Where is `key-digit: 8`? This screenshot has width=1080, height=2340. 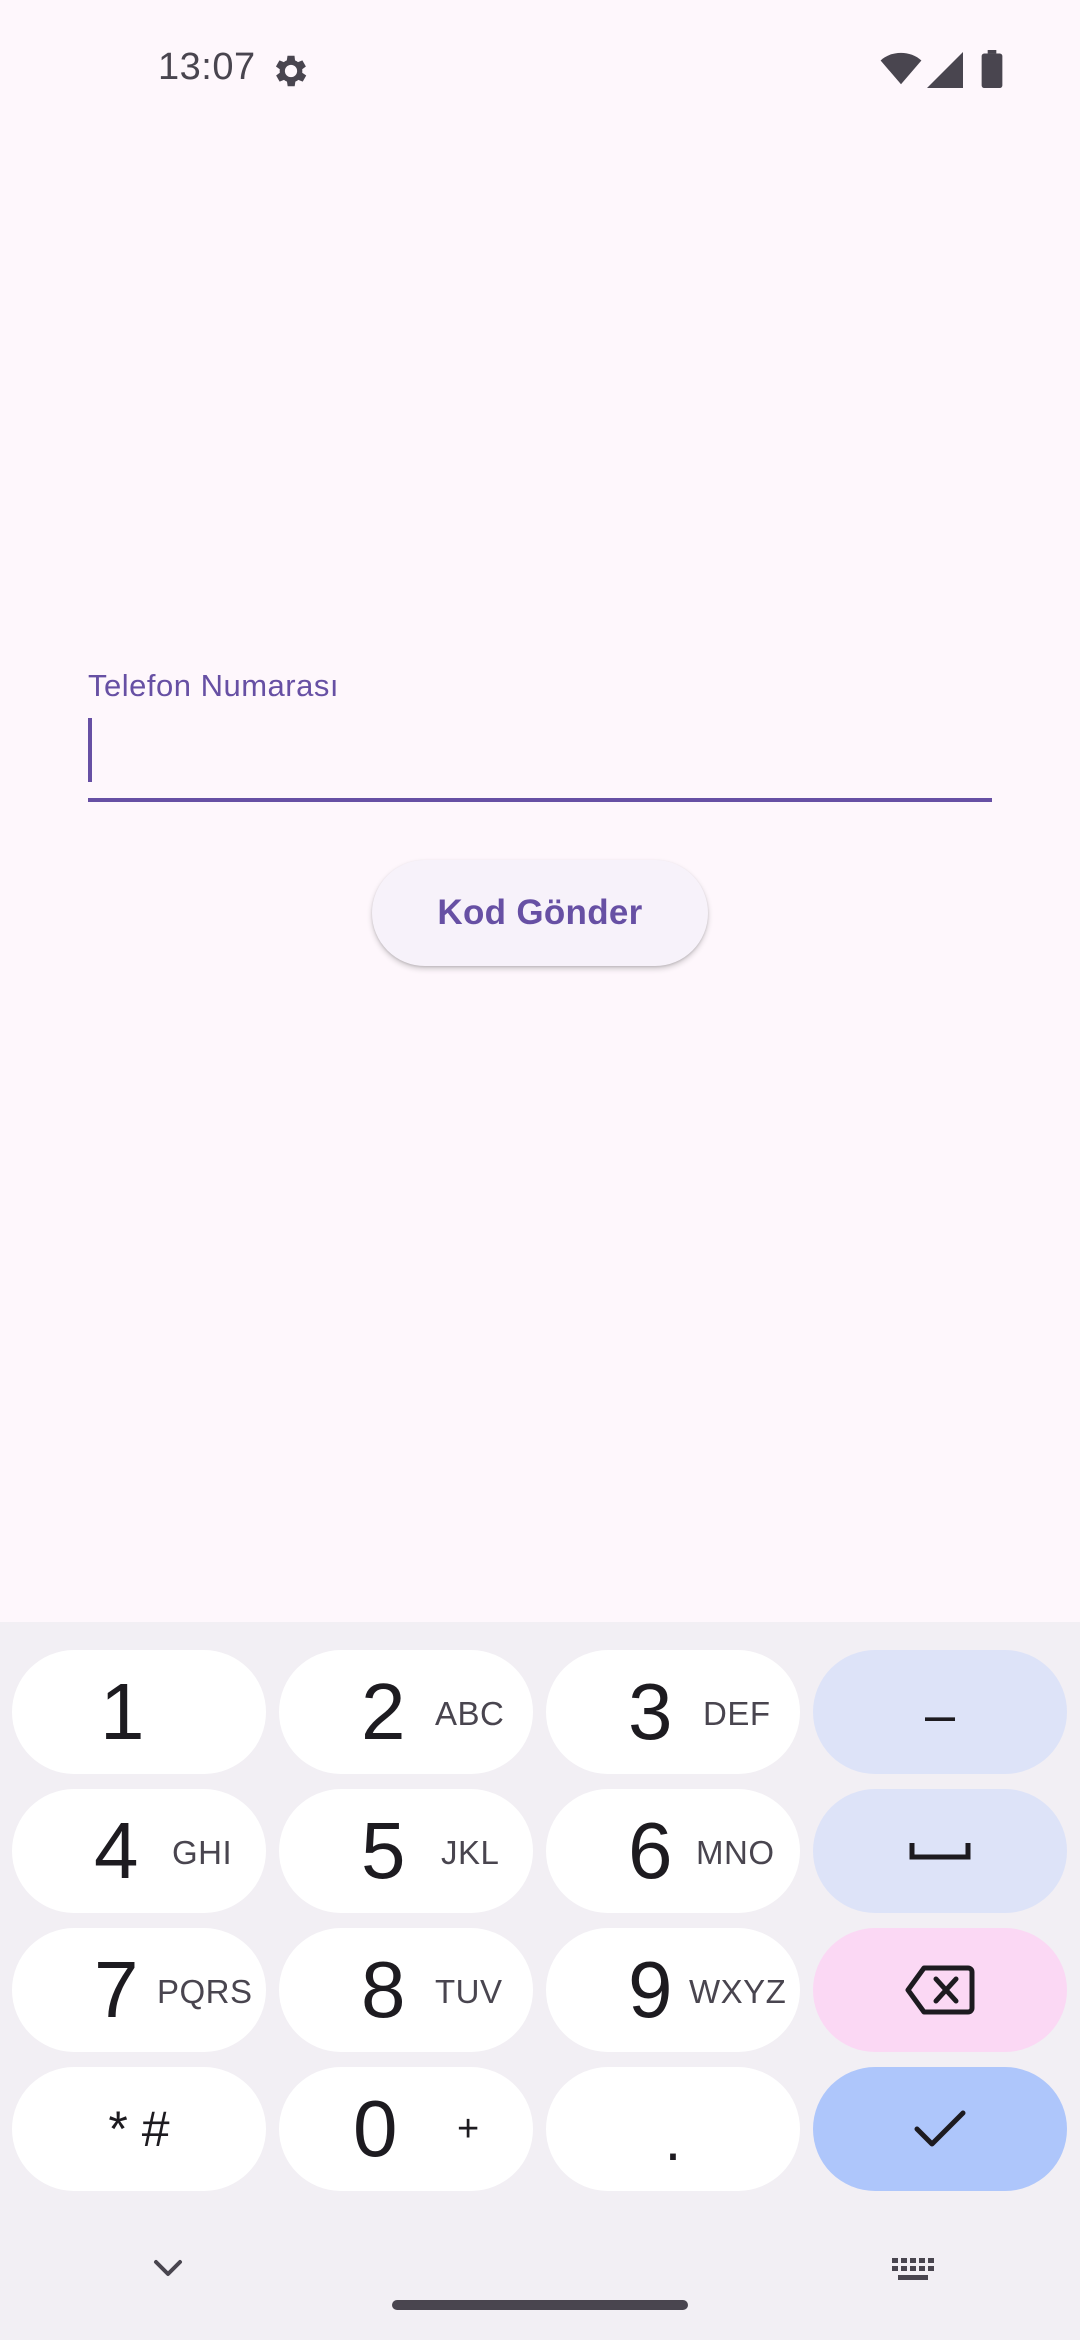 key-digit: 8 is located at coordinates (383, 1989).